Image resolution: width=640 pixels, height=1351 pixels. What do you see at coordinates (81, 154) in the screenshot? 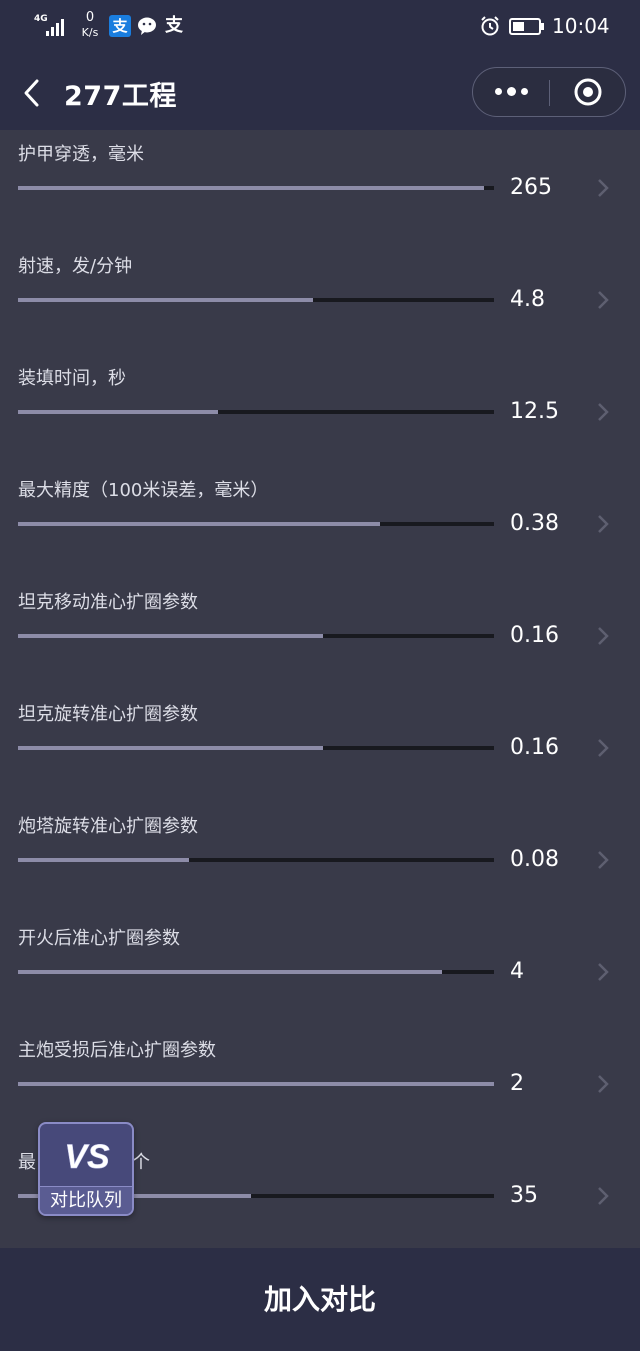
I see `stat-label: 护甲穿透，毫米` at bounding box center [81, 154].